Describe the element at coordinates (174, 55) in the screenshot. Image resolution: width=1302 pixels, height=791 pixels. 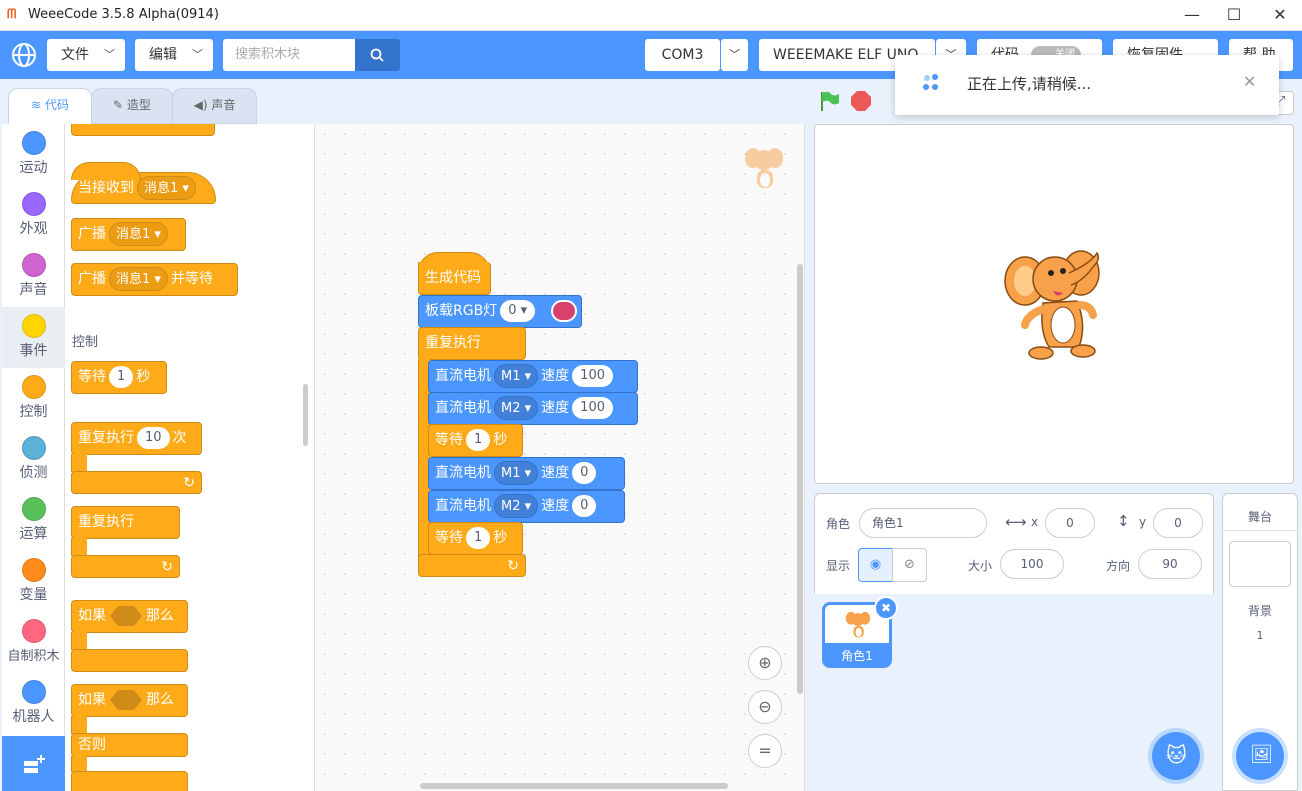
I see `edit-menu: 编辑 ﹀` at that location.